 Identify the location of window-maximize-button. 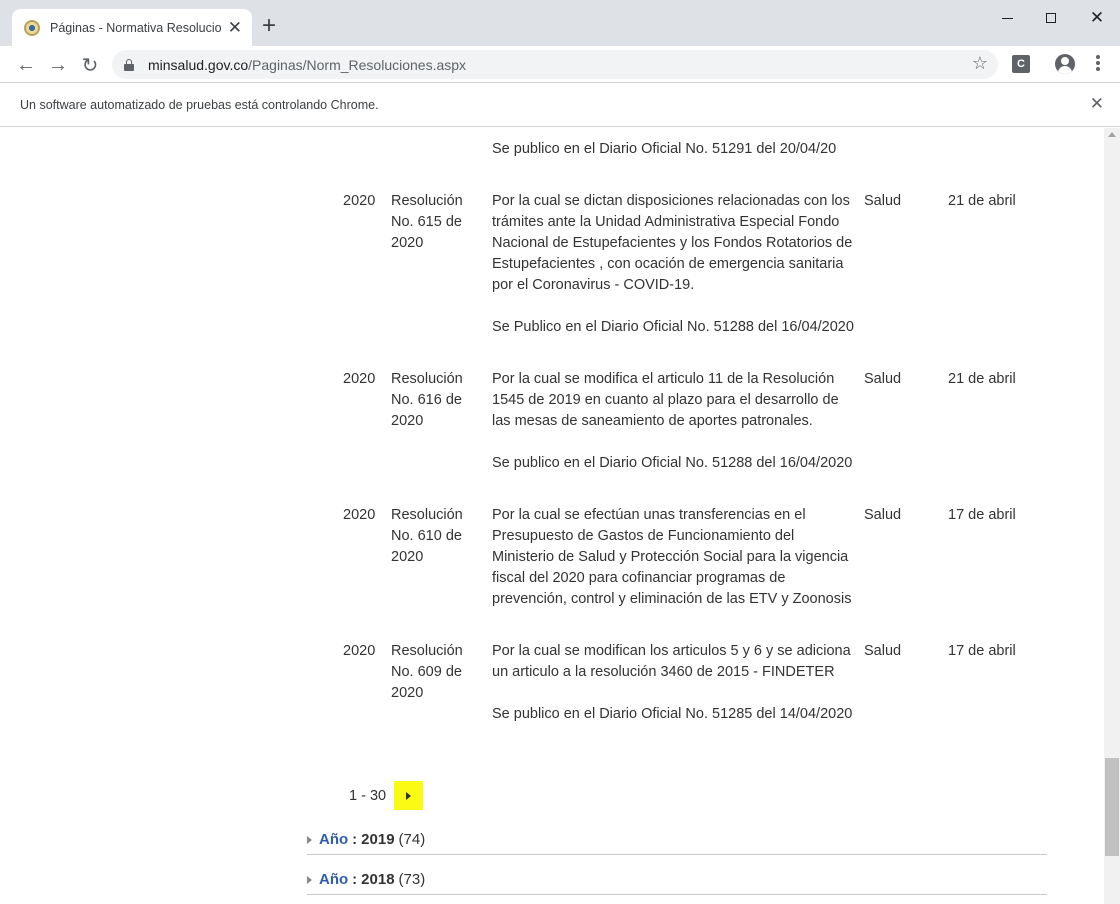
(1051, 19).